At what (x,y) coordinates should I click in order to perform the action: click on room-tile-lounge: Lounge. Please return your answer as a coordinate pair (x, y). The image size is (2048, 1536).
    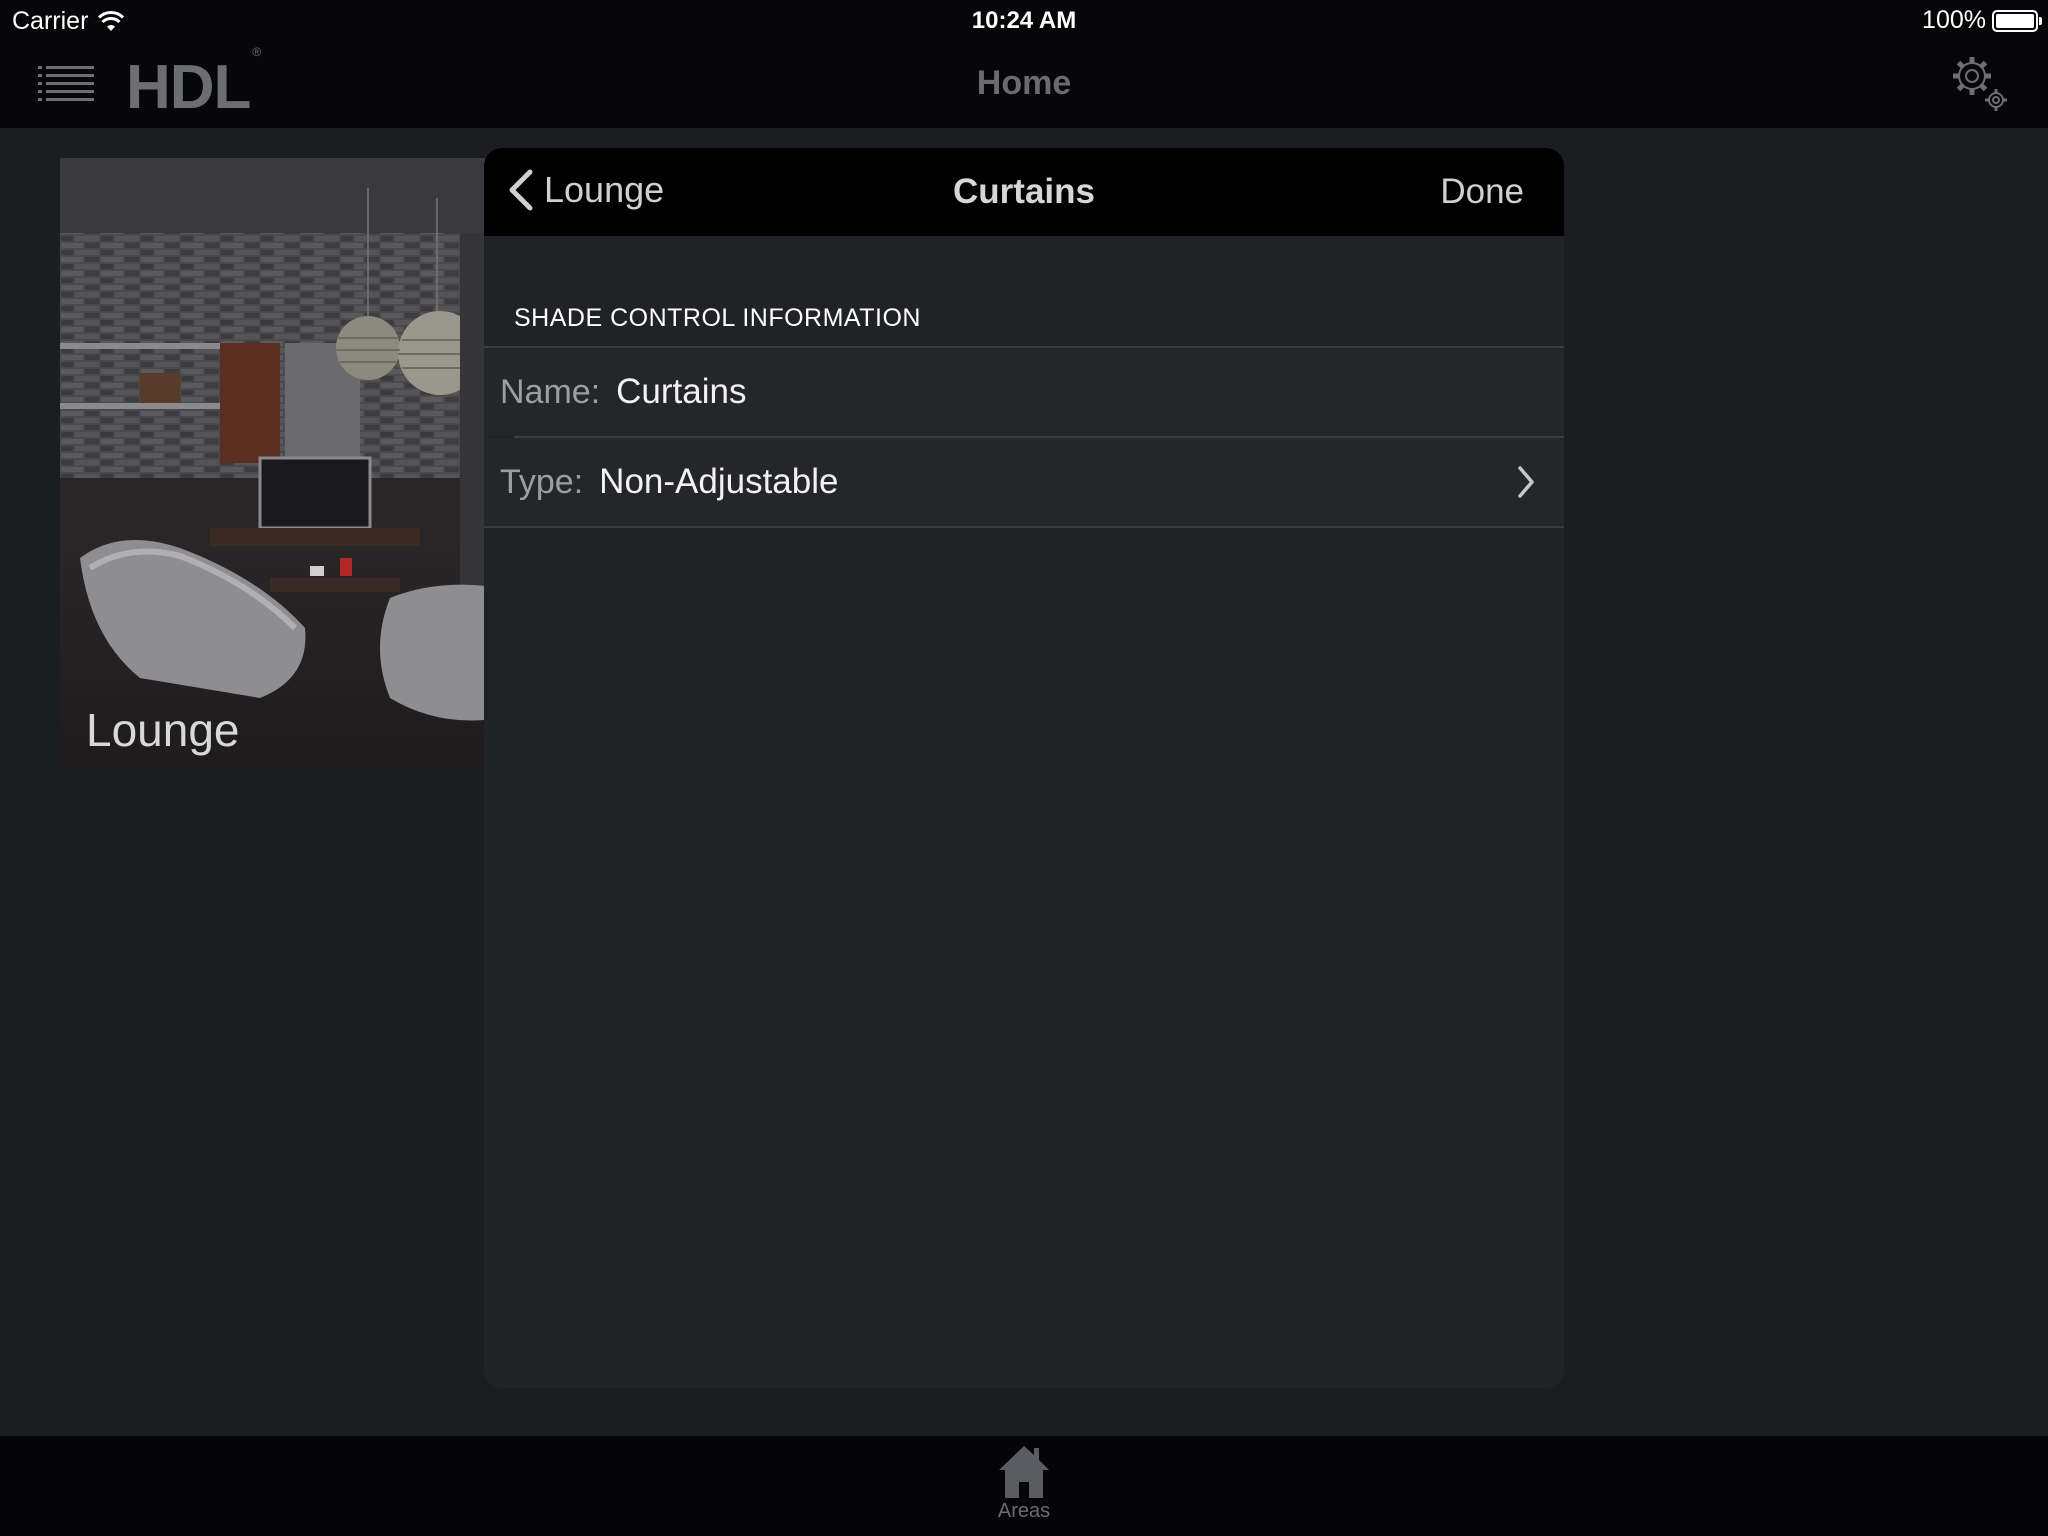
    Looking at the image, I should click on (280, 465).